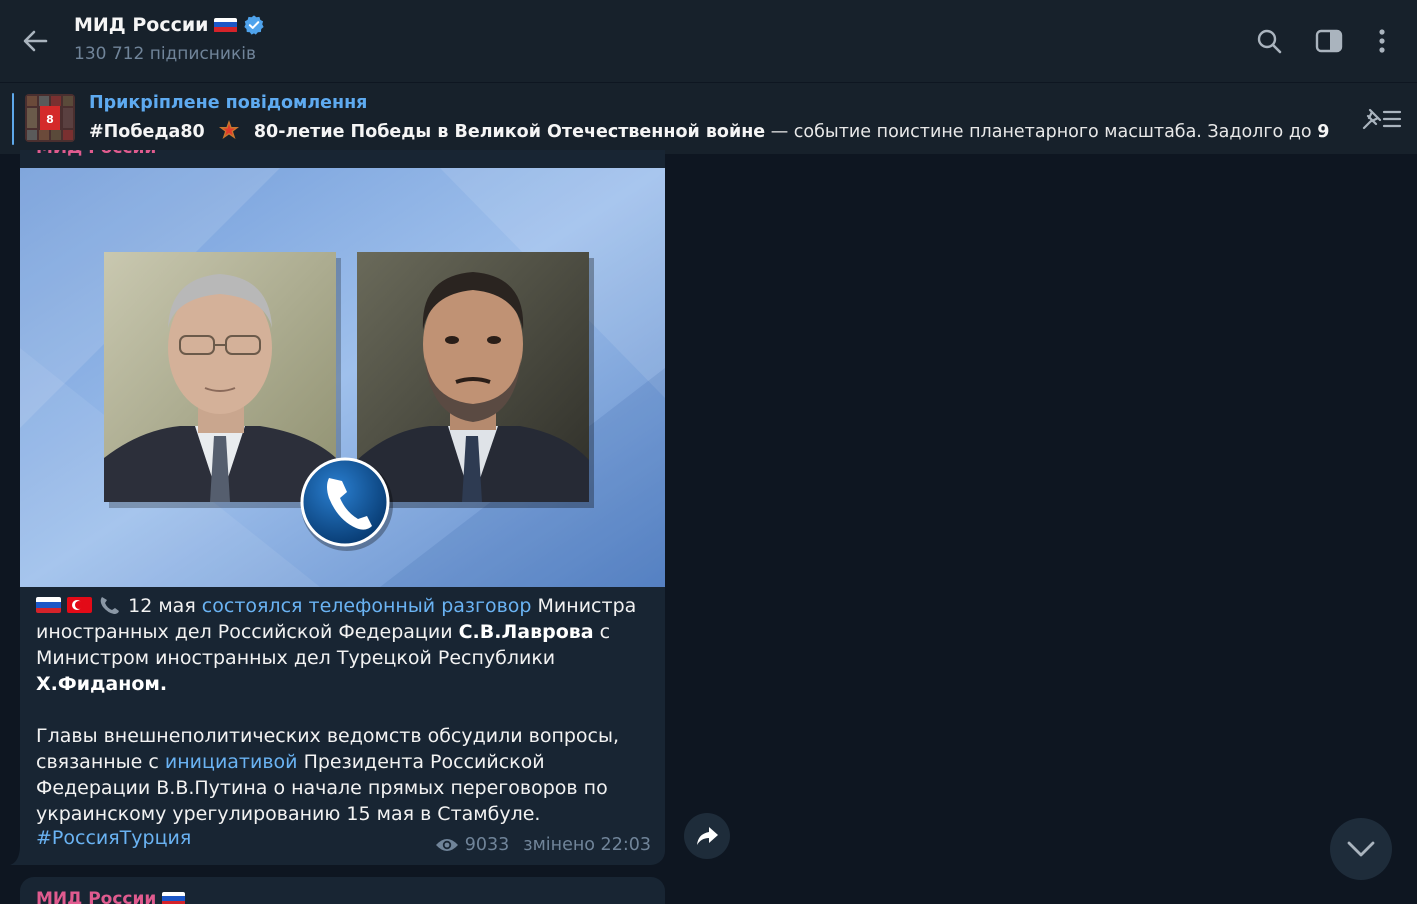 The image size is (1417, 904). I want to click on next-message-bubble: МИД России, so click(342, 890).